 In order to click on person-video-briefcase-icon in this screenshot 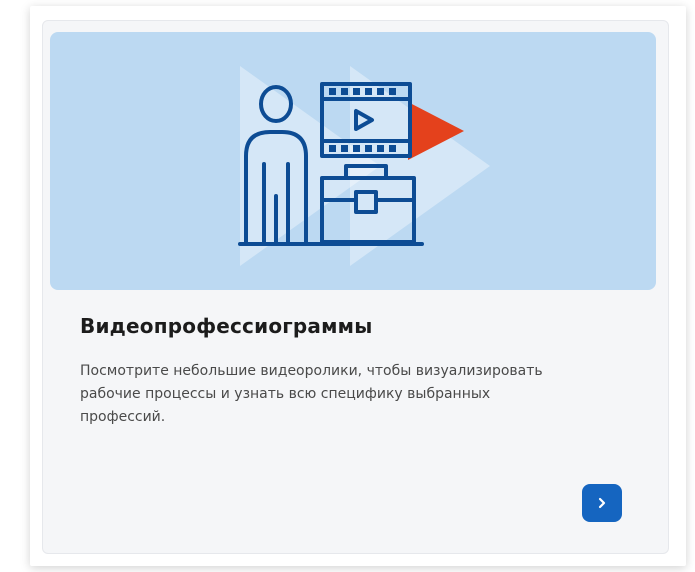, I will do `click(364, 166)`.